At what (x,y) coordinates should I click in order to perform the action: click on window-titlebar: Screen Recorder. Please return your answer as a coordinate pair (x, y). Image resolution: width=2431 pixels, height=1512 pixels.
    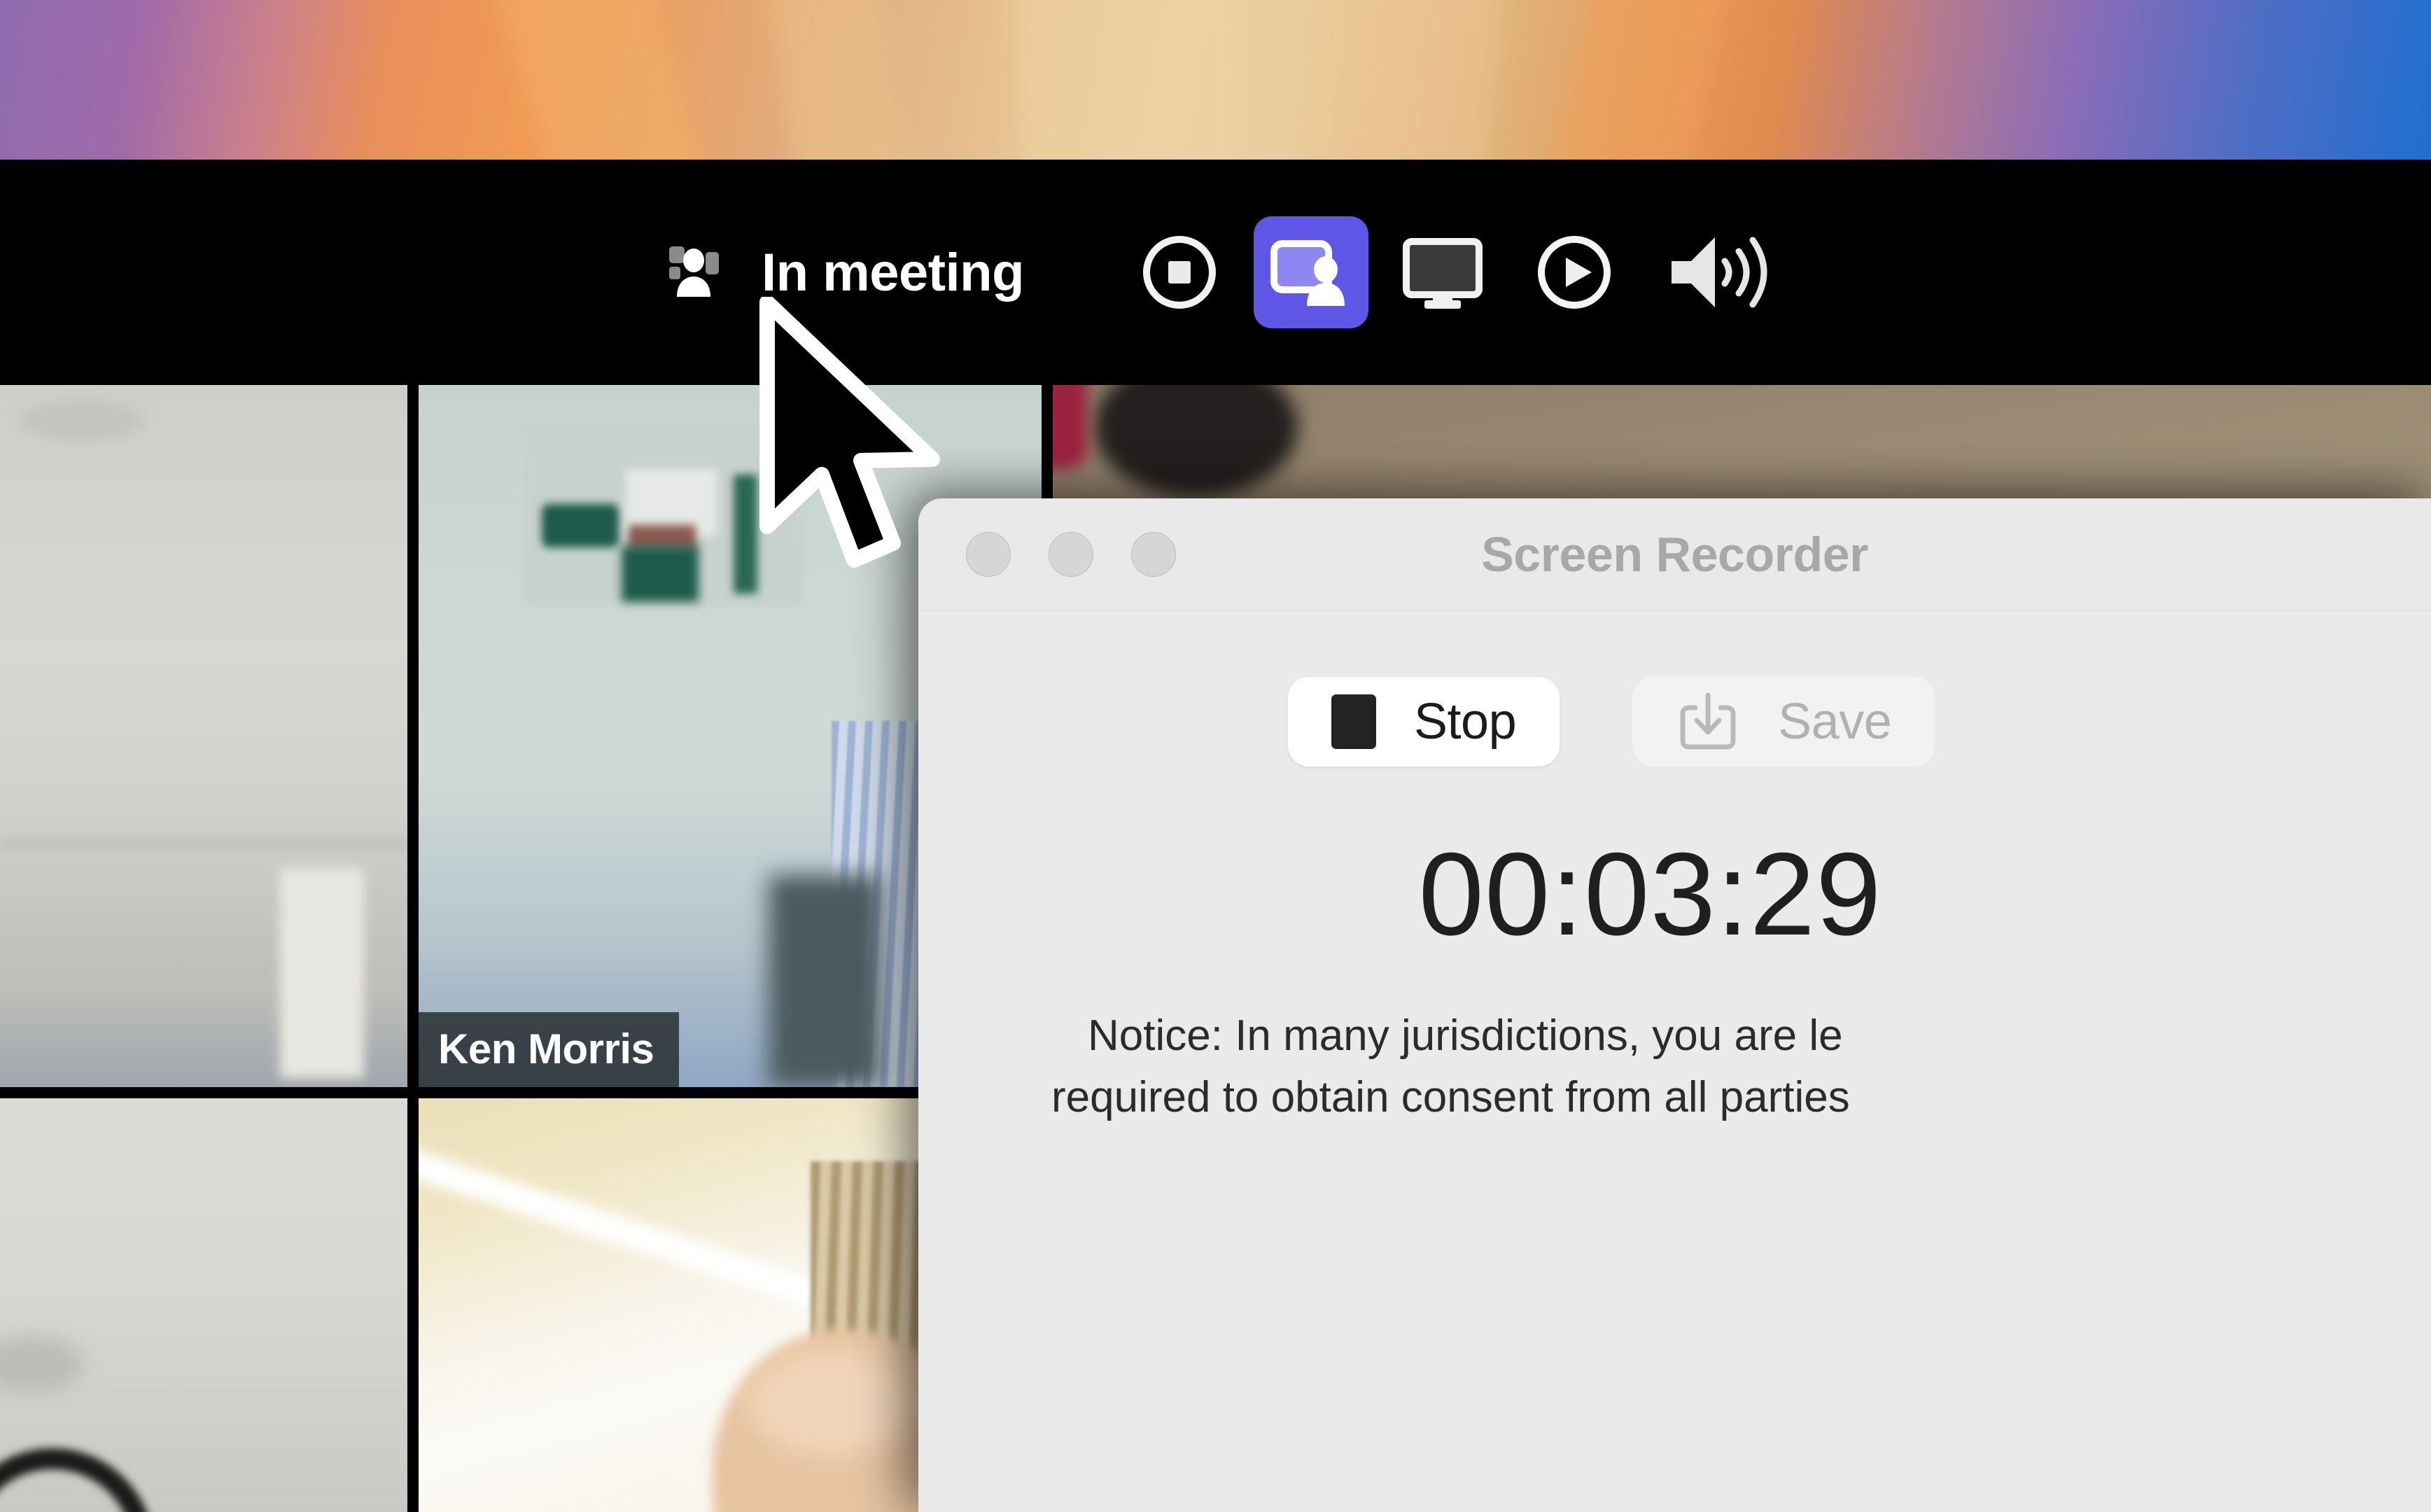
    Looking at the image, I should click on (1674, 554).